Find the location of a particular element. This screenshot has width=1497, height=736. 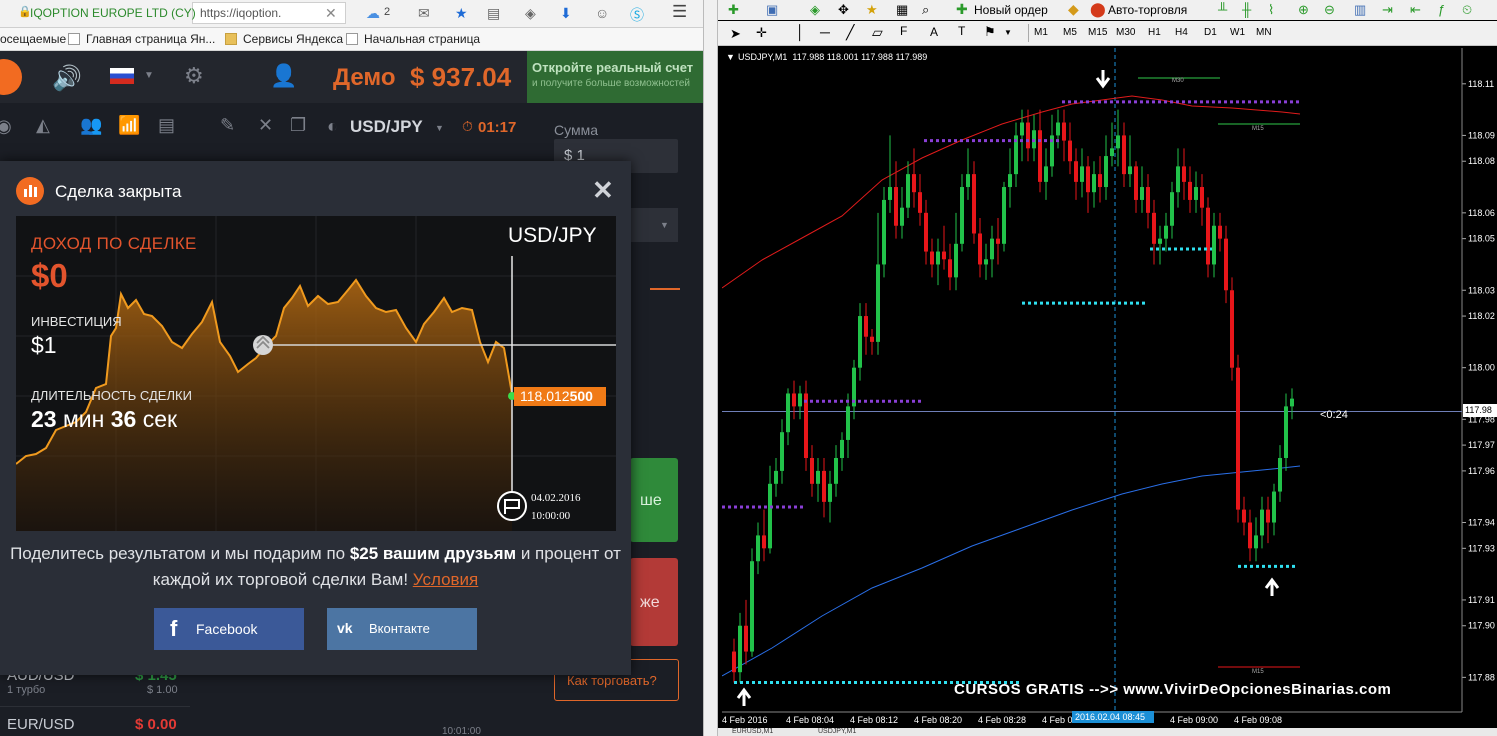

navigator-icon: ✥ is located at coordinates (843, 10).